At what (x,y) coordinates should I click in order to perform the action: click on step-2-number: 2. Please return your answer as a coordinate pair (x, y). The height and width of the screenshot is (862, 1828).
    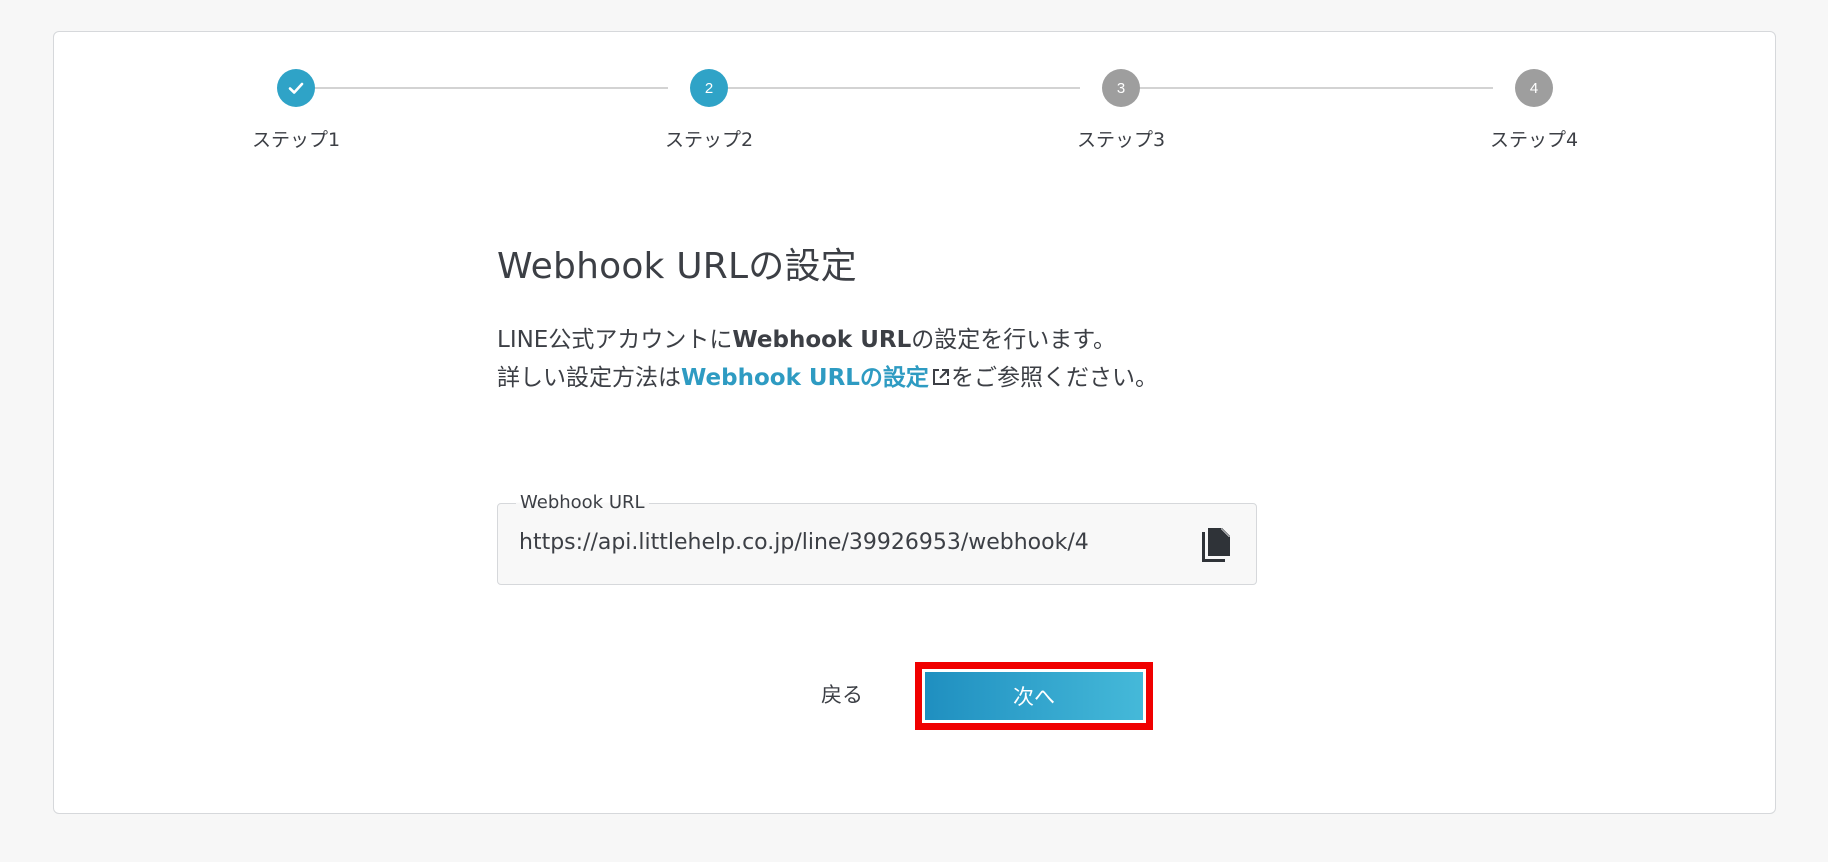
    Looking at the image, I should click on (709, 88).